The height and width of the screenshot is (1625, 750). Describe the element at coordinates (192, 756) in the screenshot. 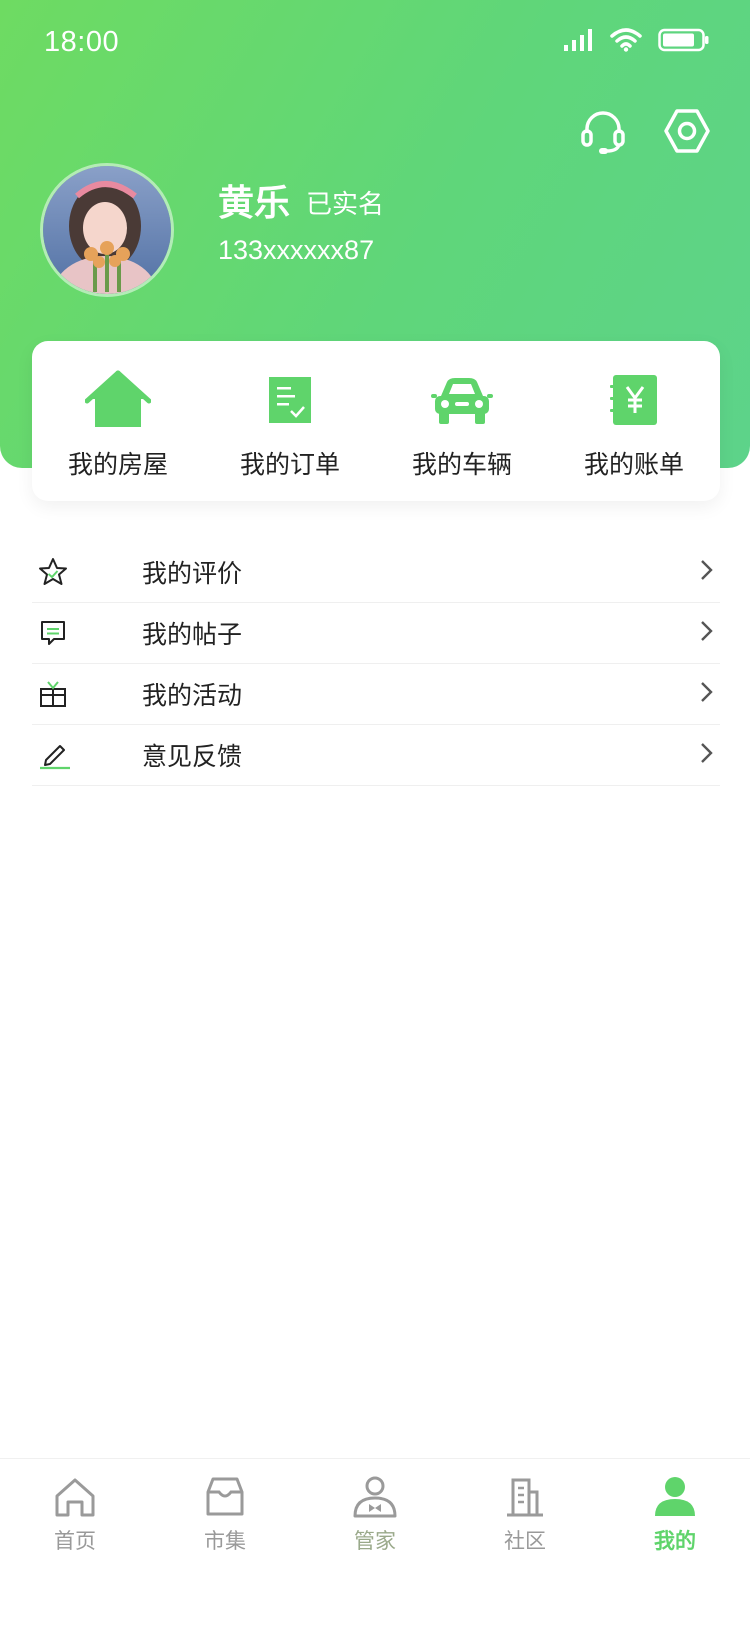

I see `menu-item-label: 意见反馈` at that location.